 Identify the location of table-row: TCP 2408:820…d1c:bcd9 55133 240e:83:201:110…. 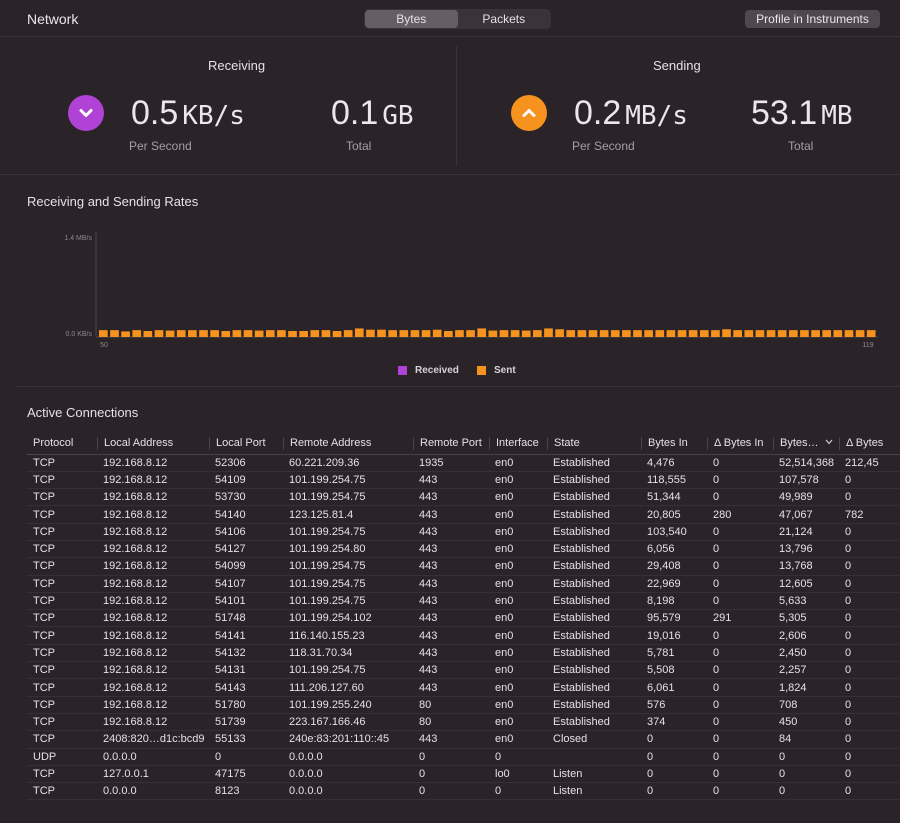
(463, 739).